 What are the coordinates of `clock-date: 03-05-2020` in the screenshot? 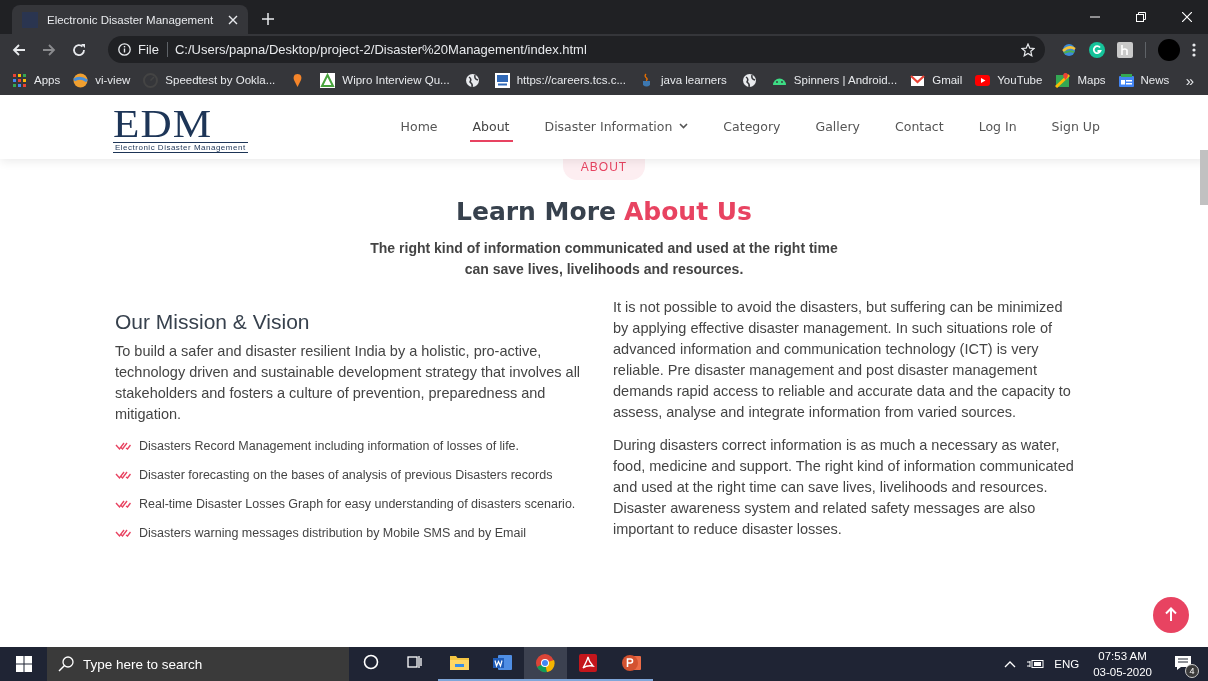 It's located at (1122, 672).